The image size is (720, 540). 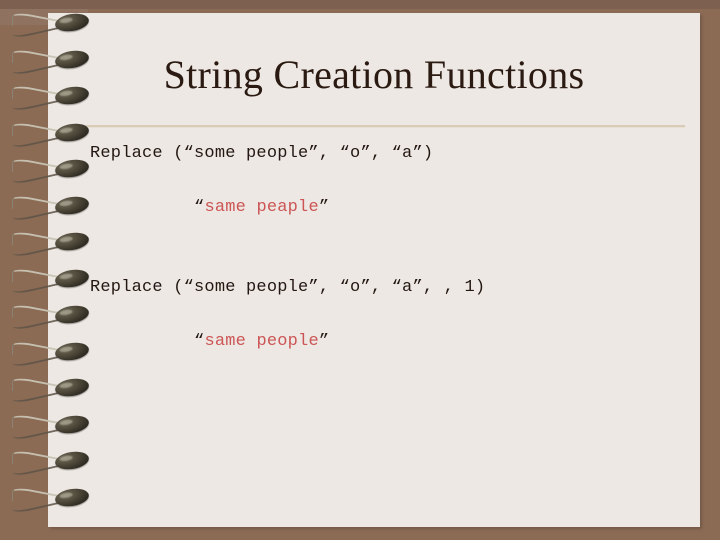 I want to click on background-top-band, so click(x=360, y=4).